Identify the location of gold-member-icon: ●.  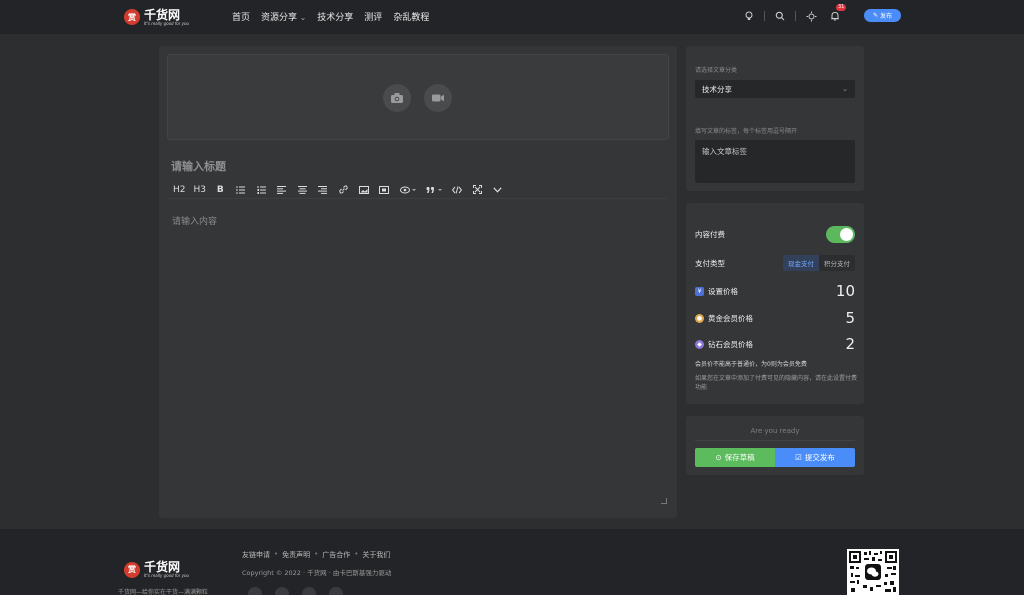
(699, 318).